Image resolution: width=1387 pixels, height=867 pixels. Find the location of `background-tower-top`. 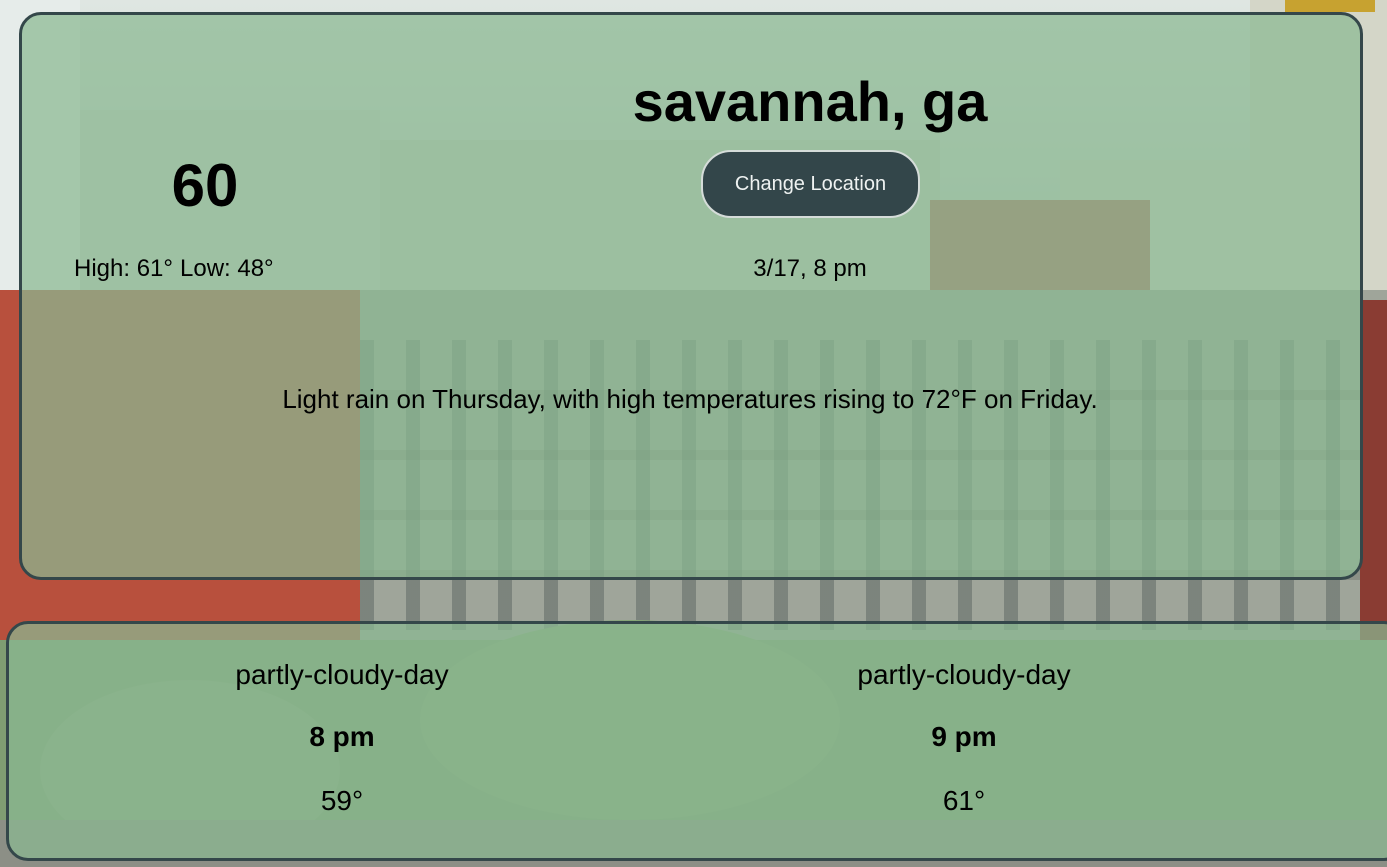

background-tower-top is located at coordinates (1330, 6).